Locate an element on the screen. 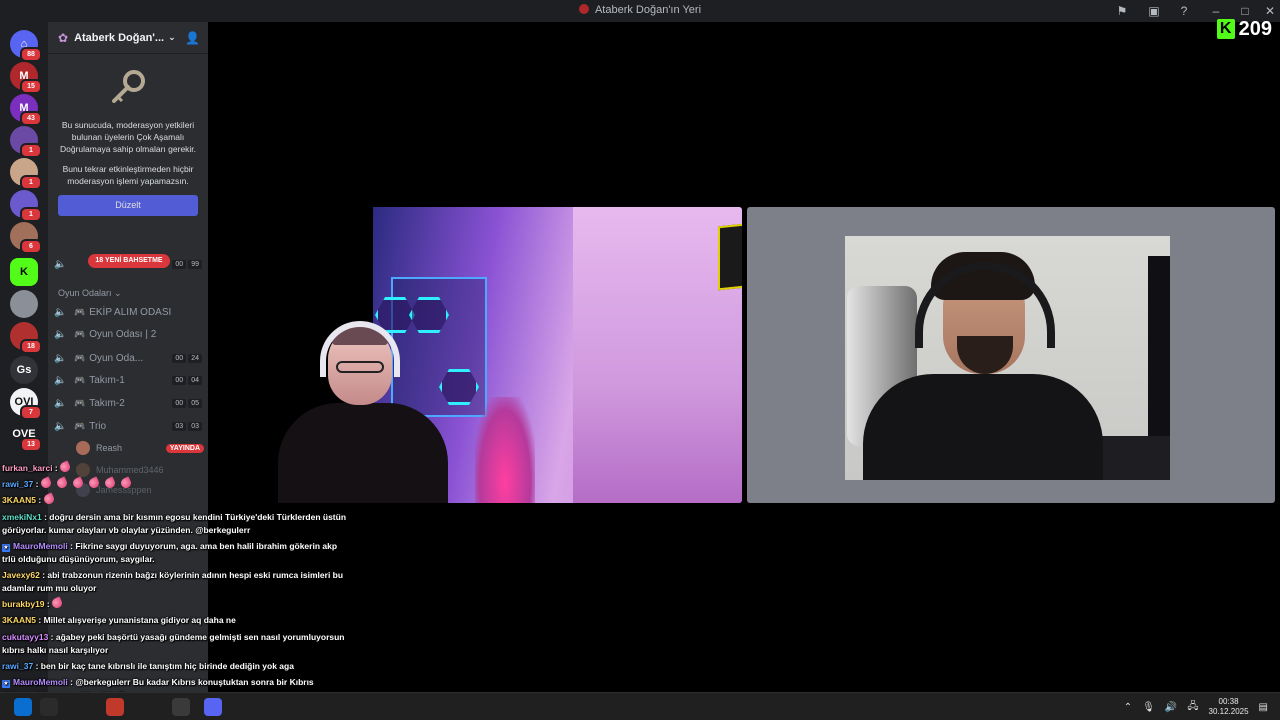 The image size is (1280, 720). chevron-down-icon: ⌄ is located at coordinates (172, 37).